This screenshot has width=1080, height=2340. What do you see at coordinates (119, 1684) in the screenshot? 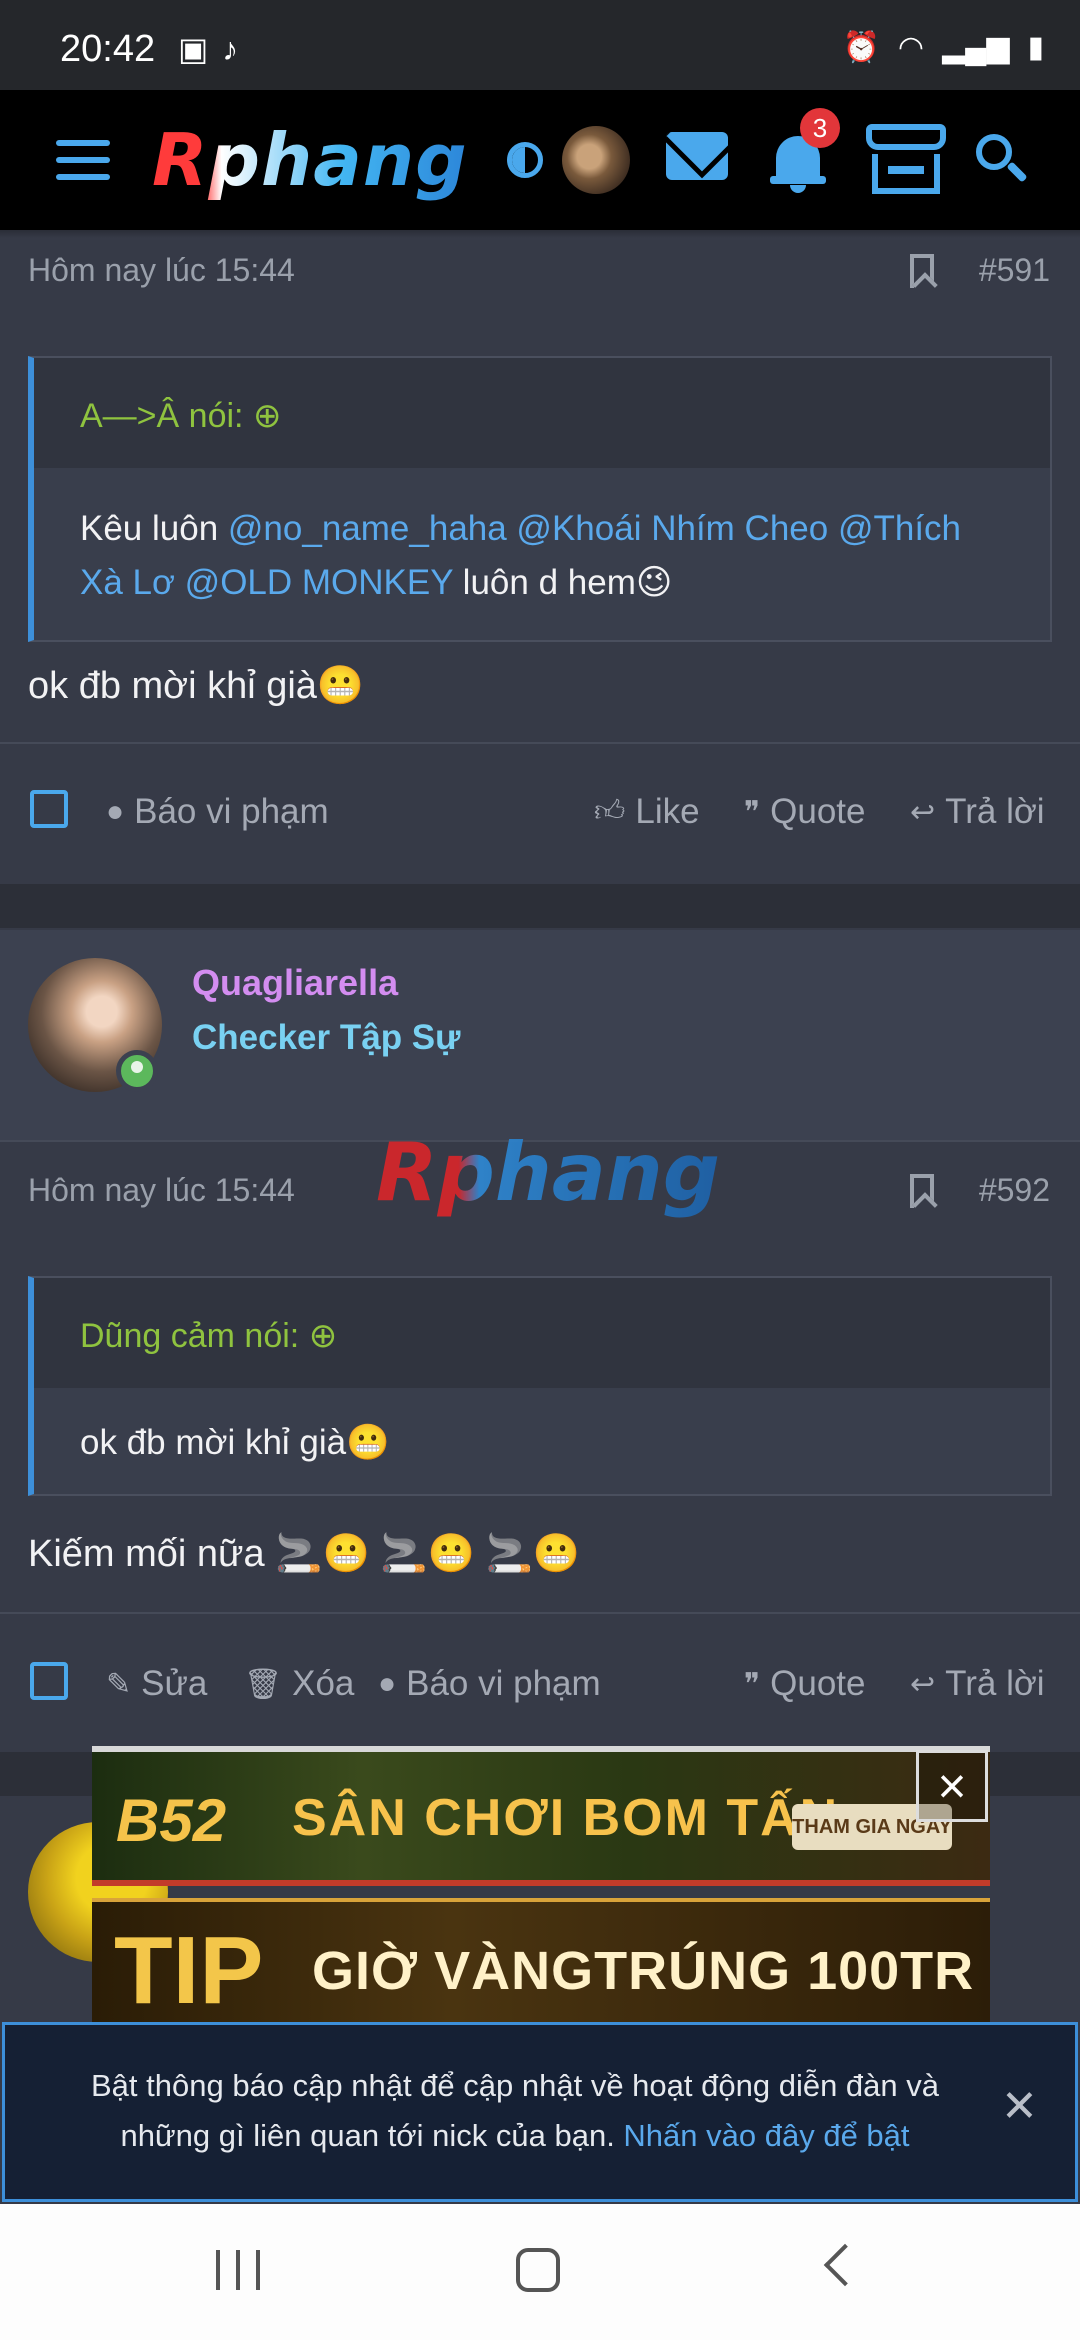
I see `pencil-icon: ✎` at bounding box center [119, 1684].